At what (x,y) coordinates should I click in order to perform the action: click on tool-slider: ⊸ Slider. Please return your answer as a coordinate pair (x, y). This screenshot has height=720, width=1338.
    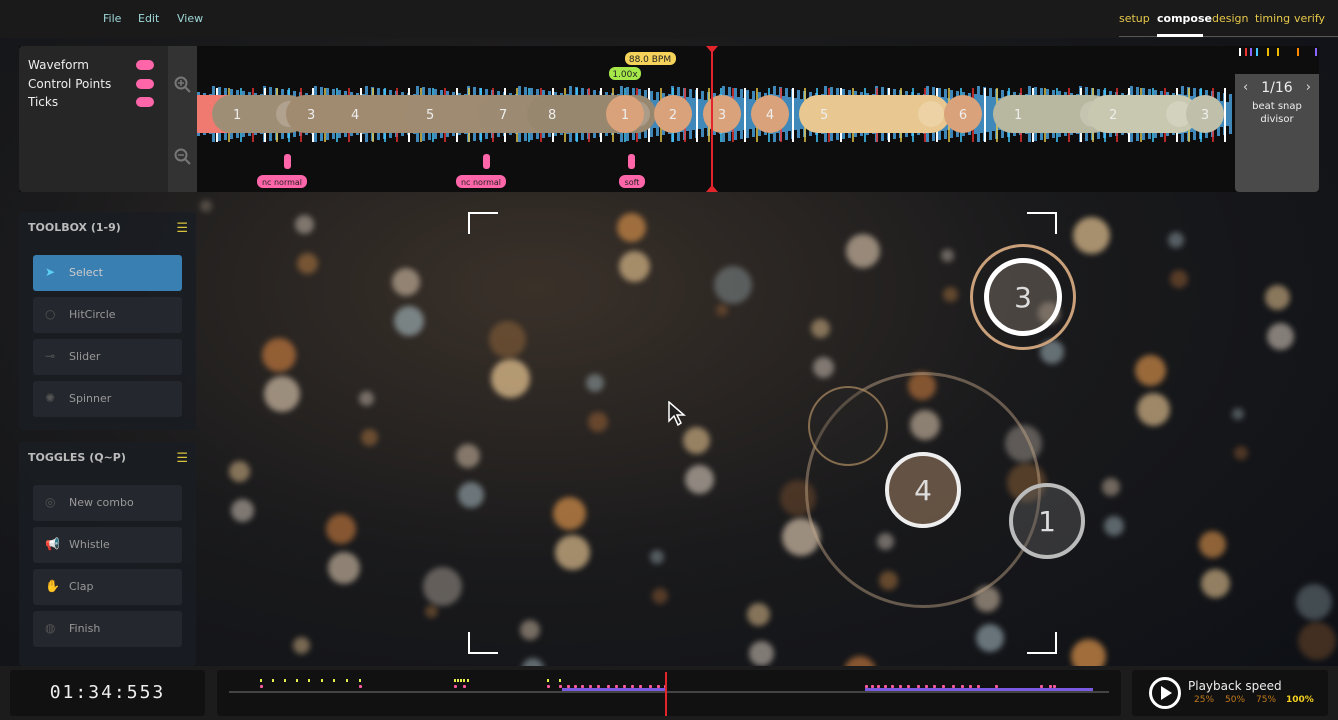
    Looking at the image, I should click on (107, 357).